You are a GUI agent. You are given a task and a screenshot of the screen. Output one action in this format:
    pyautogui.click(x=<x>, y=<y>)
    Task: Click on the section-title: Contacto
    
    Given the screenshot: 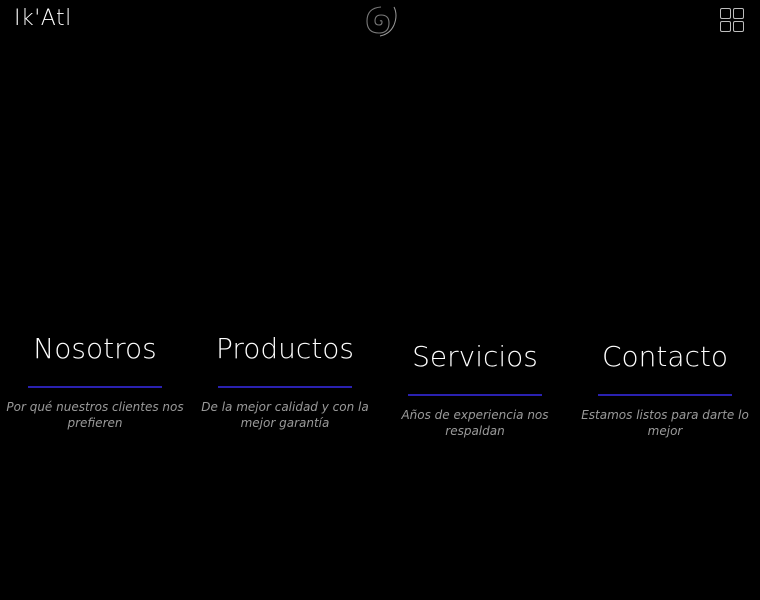 What is the action you would take?
    pyautogui.click(x=665, y=357)
    